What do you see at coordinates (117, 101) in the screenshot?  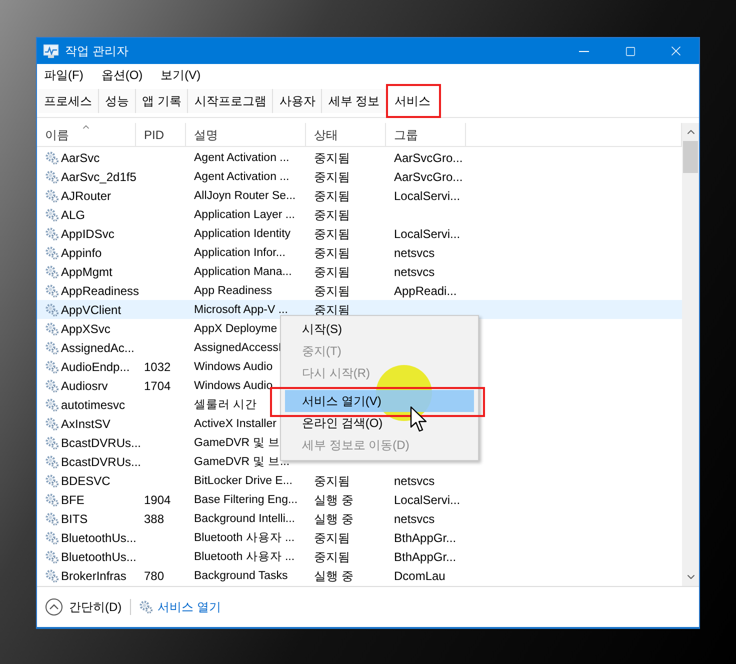 I see `tab: 성능` at bounding box center [117, 101].